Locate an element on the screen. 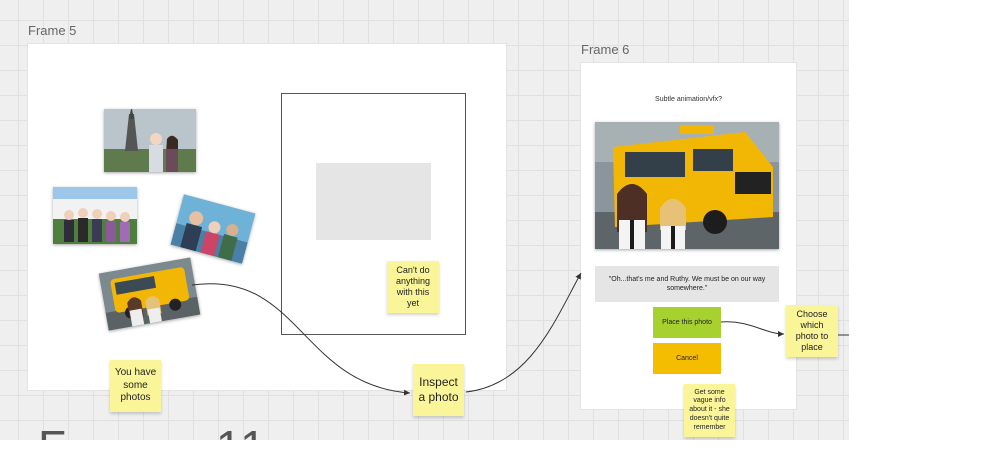 This screenshot has width=1000, height=465. eiffel-photo-image is located at coordinates (150, 140).